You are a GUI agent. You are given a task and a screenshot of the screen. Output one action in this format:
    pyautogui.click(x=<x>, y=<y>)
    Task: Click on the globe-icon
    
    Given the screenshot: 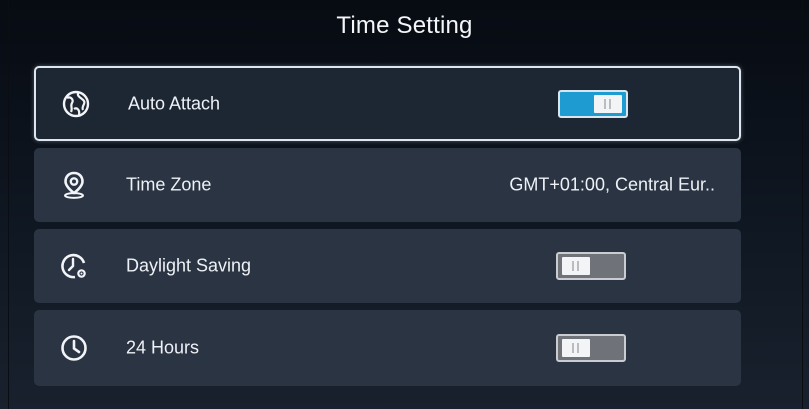 What is the action you would take?
    pyautogui.click(x=76, y=104)
    